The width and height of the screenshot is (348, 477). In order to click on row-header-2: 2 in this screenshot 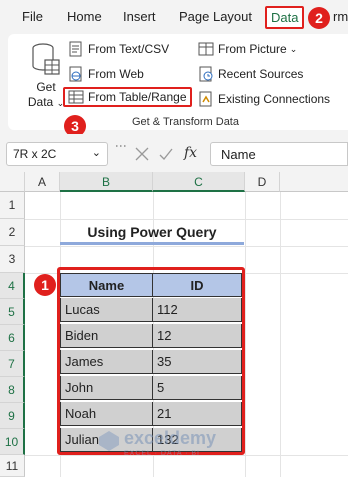, I will do `click(12, 232)`.